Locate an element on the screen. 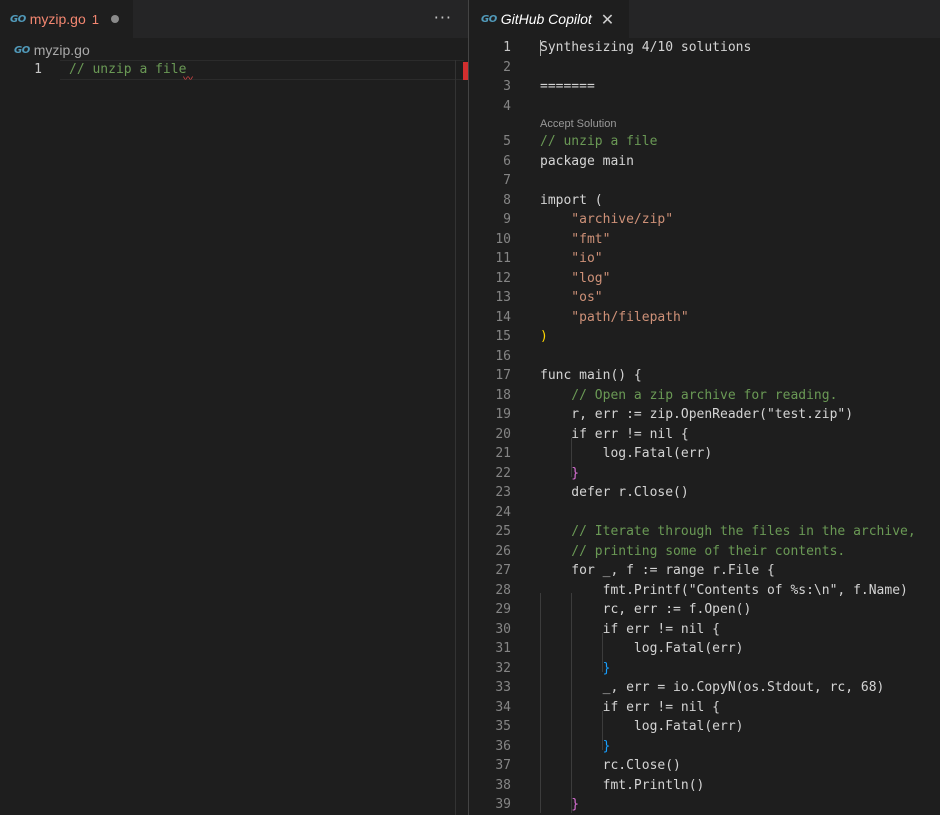 This screenshot has width=940, height=815. line-number: 12 is located at coordinates (503, 278).